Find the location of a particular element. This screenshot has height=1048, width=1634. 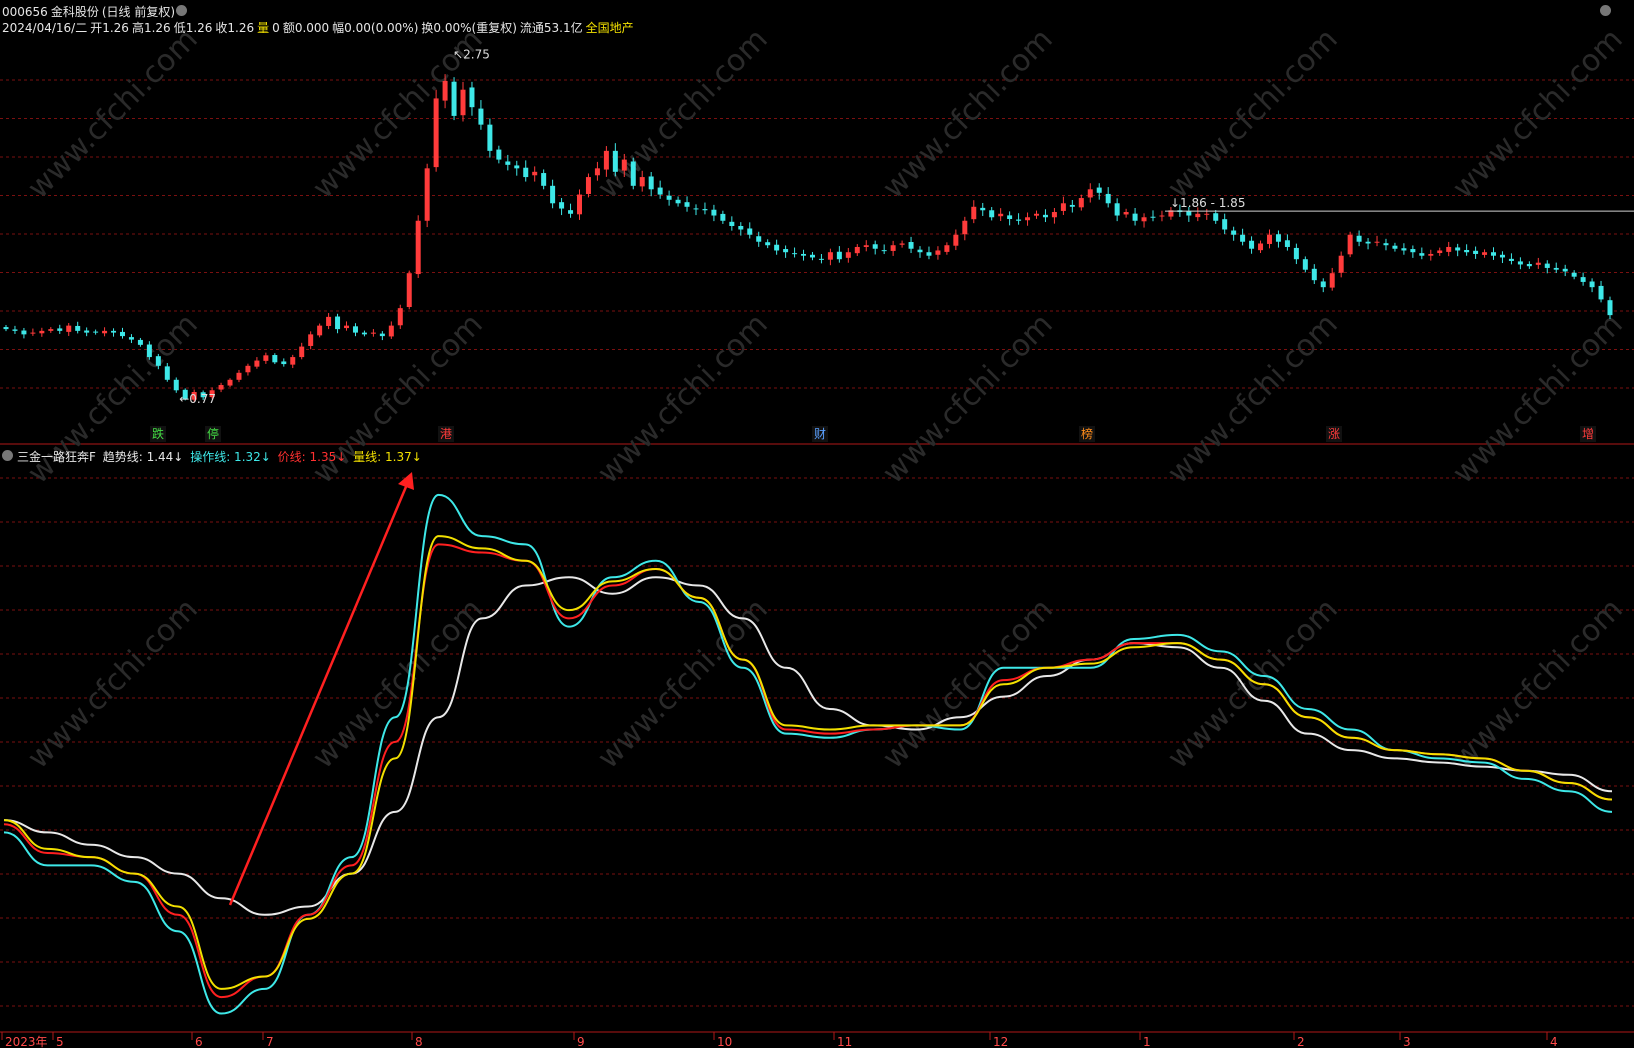

window-toggle-icon is located at coordinates (1605, 10).